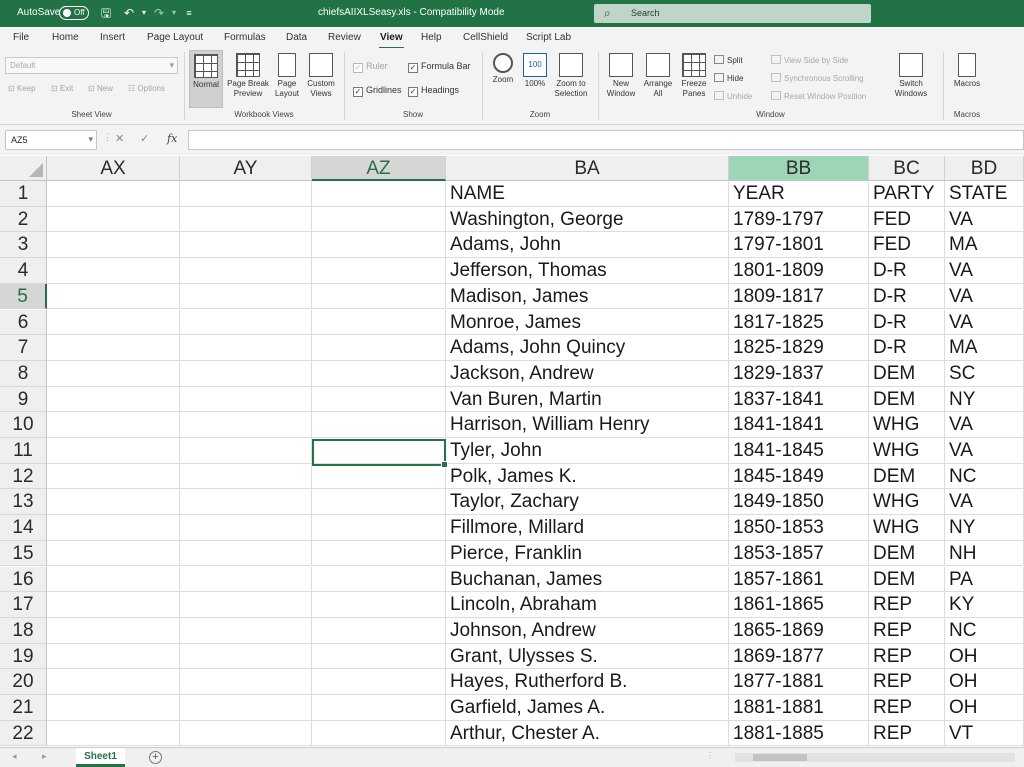 Image resolution: width=1024 pixels, height=767 pixels. Describe the element at coordinates (23, 553) in the screenshot. I see `row-header: 15` at that location.